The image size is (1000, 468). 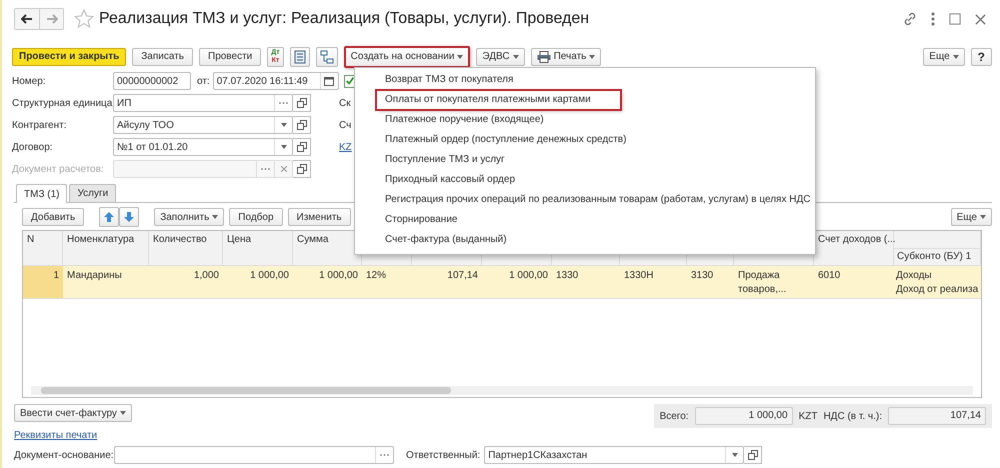 What do you see at coordinates (567, 275) in the screenshot?
I see `table-cell: 1330` at bounding box center [567, 275].